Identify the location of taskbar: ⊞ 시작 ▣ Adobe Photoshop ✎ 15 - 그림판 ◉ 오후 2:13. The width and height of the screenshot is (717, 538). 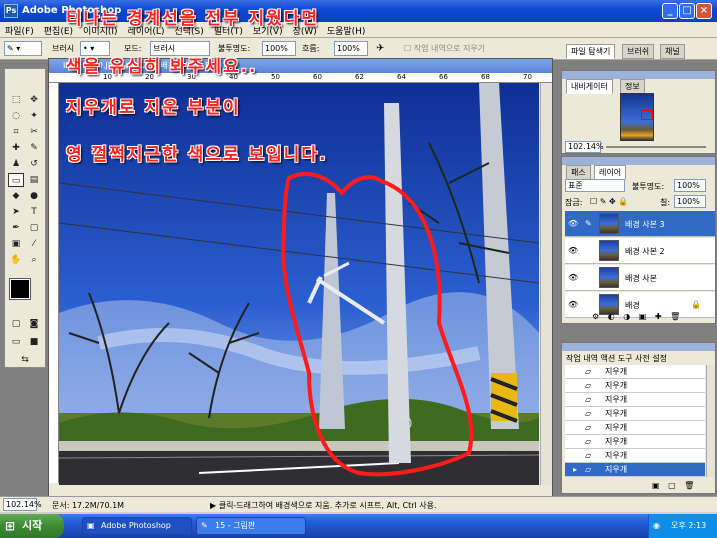
(358, 526).